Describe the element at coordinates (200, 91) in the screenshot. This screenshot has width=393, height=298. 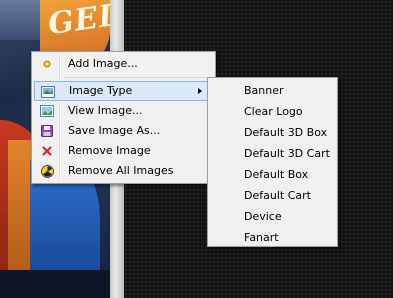
I see `submenu-arrow-icon` at that location.